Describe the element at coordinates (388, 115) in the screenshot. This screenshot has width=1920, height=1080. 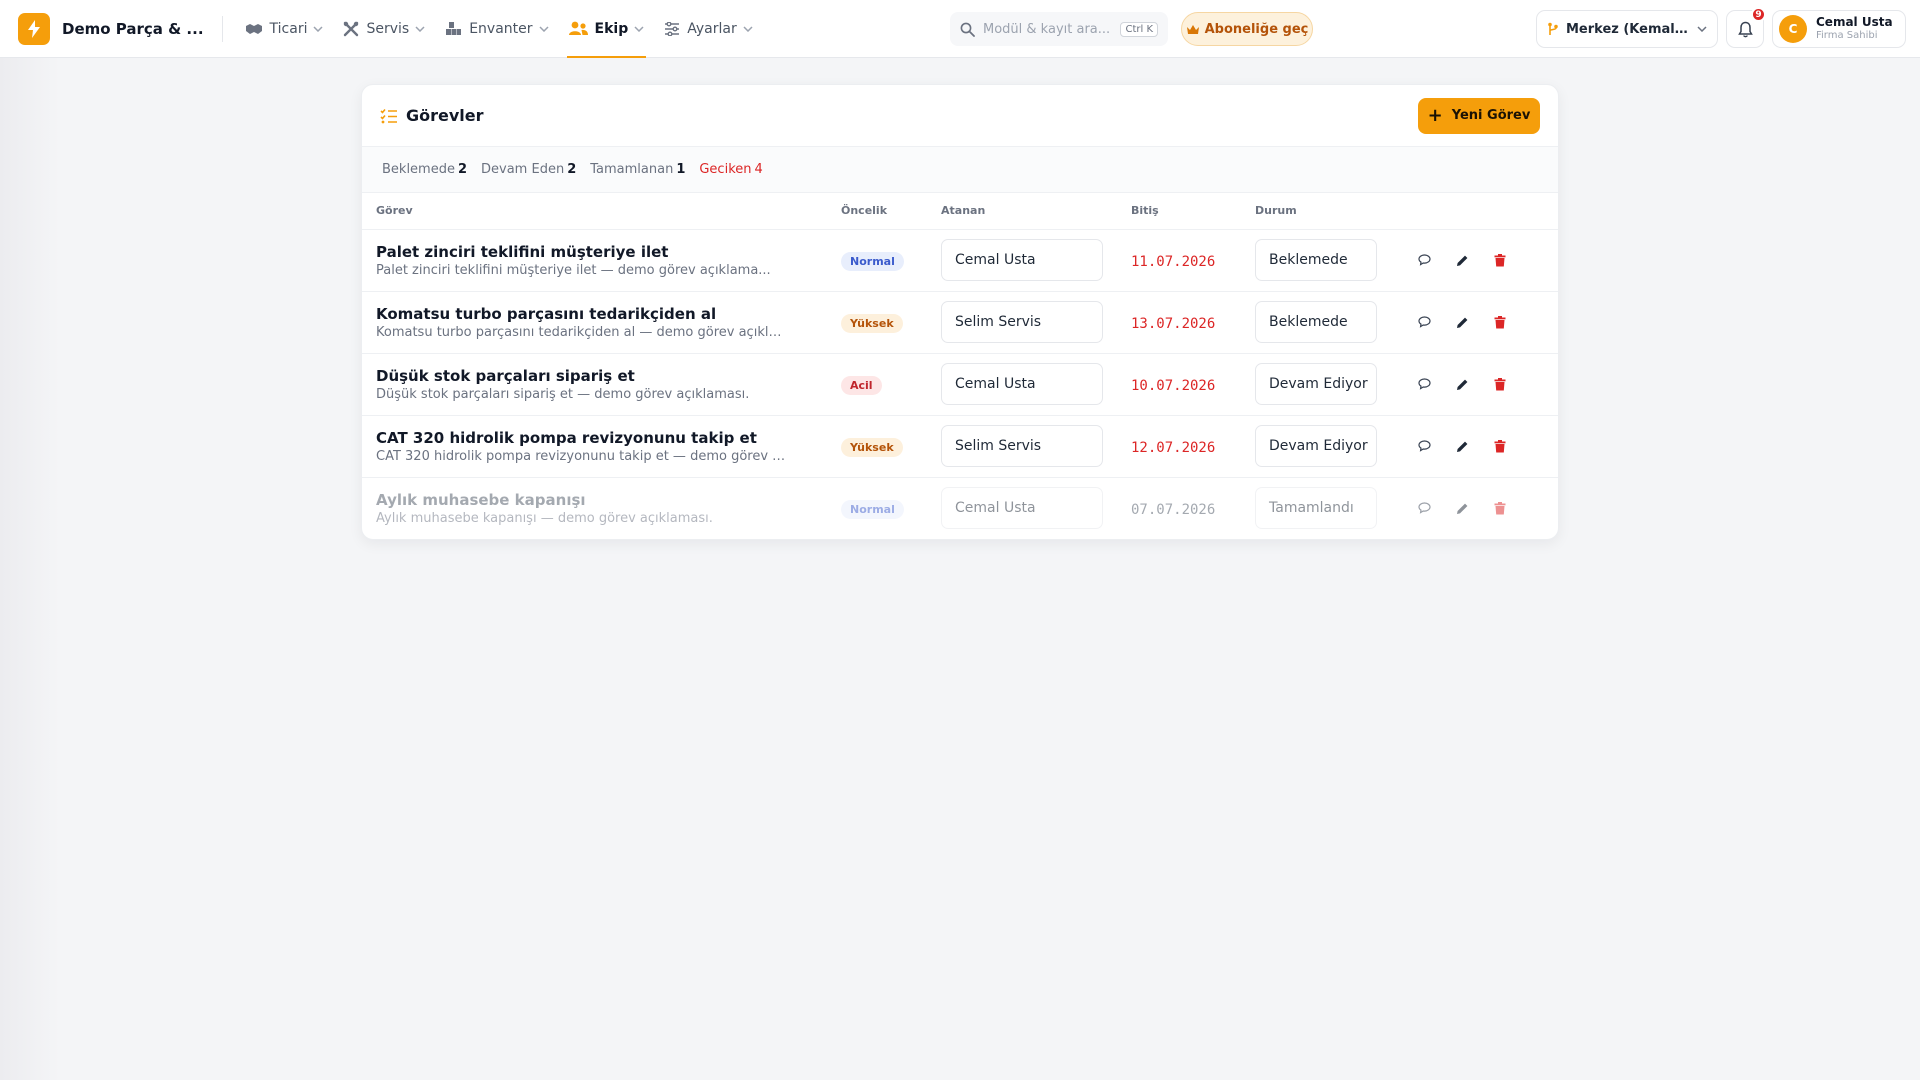
I see `task-list-icon` at that location.